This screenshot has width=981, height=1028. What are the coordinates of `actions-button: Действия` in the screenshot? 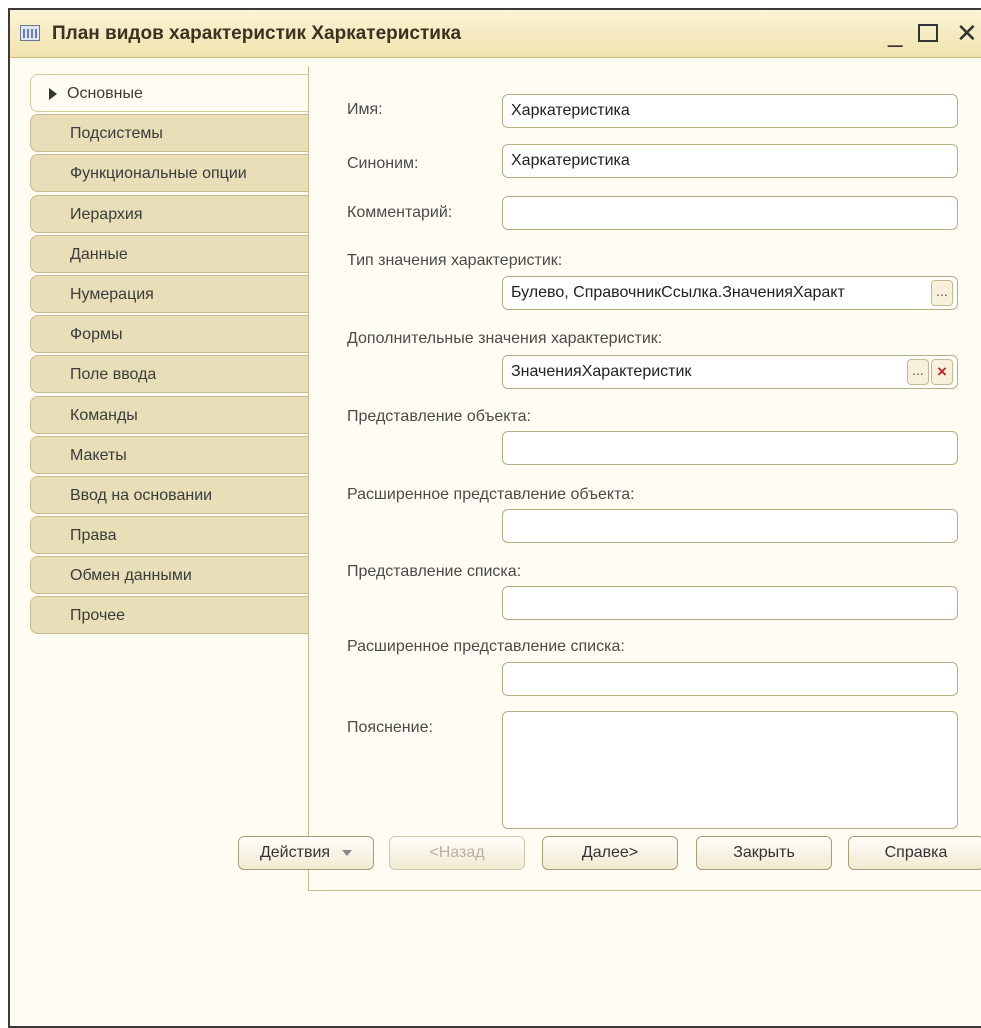 It's located at (306, 853).